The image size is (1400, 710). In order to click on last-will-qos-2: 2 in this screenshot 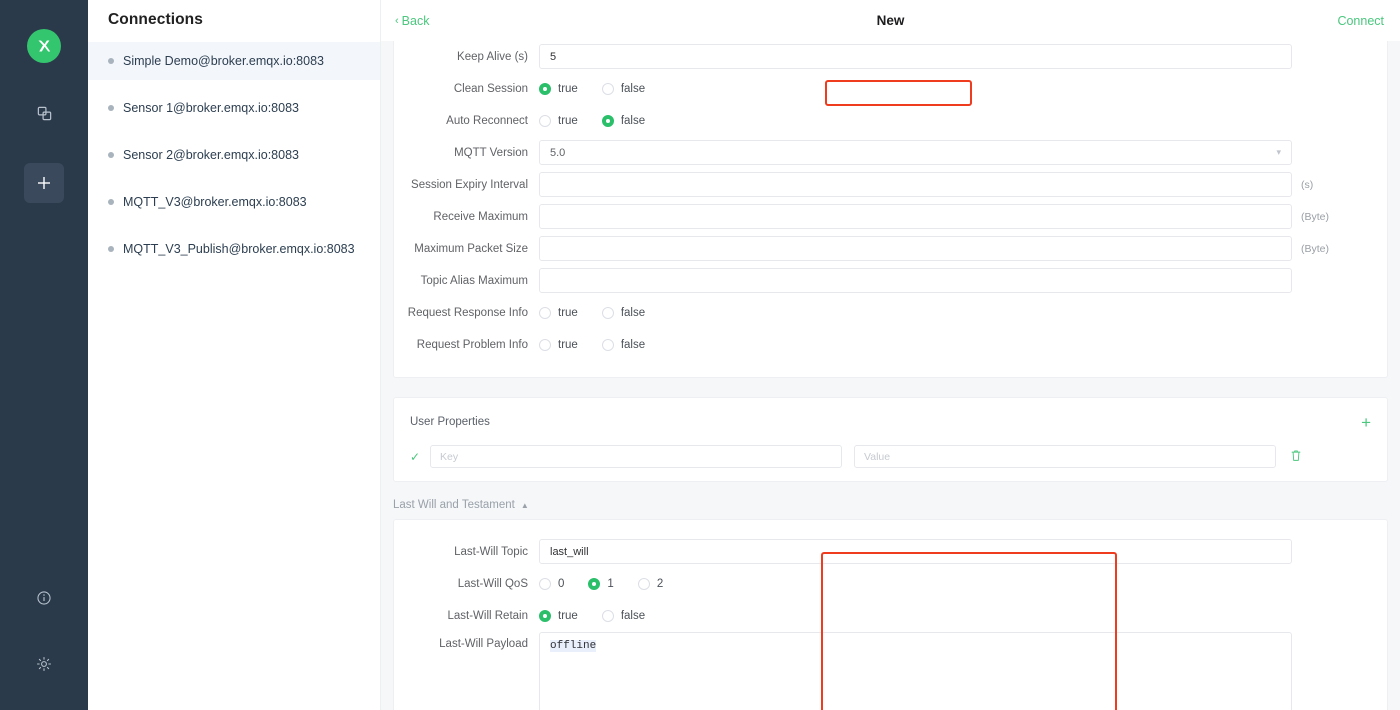, I will do `click(650, 583)`.